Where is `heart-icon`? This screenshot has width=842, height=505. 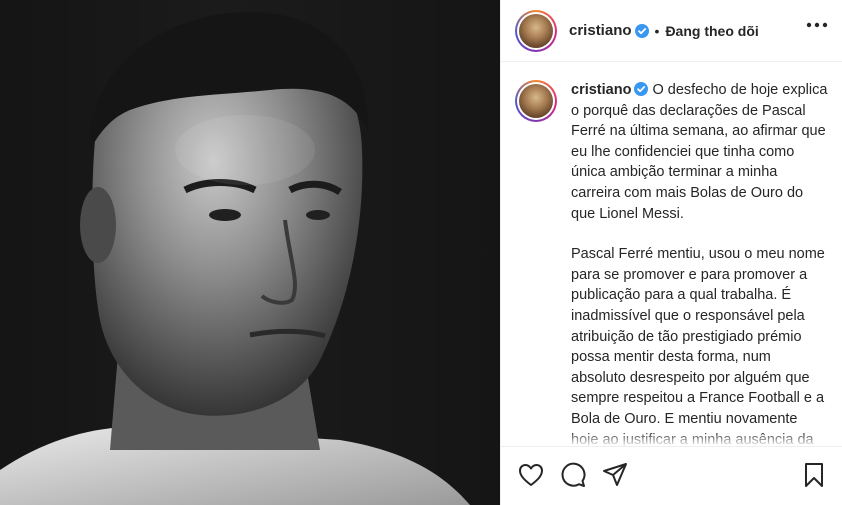
heart-icon is located at coordinates (531, 475).